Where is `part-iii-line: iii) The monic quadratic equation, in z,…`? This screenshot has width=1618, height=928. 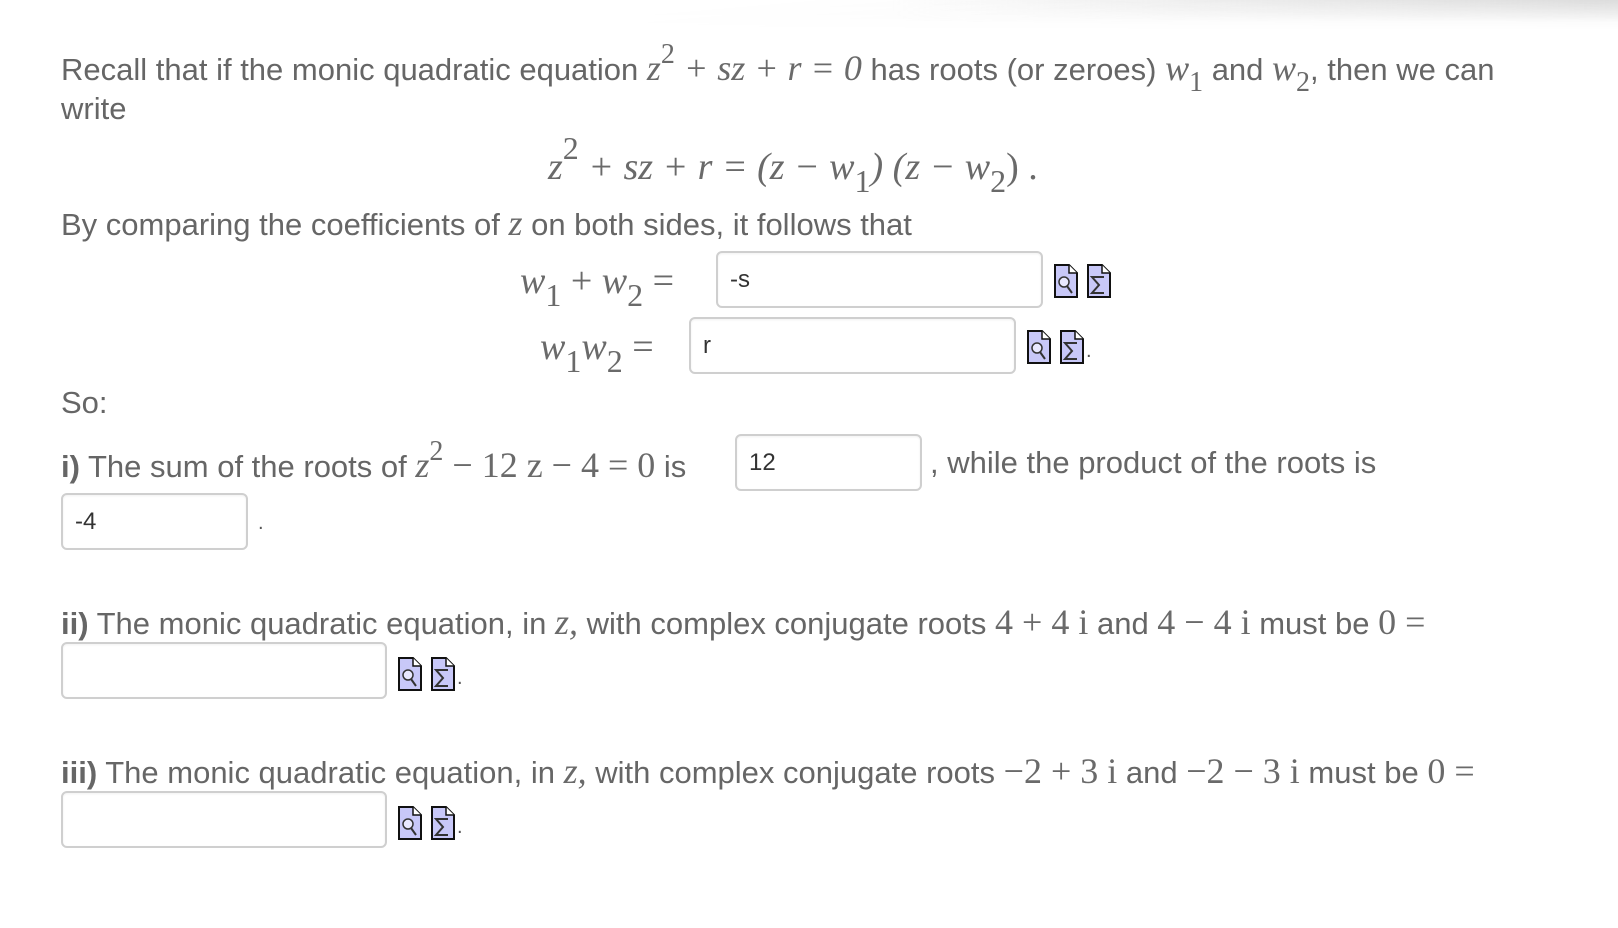 part-iii-line: iii) The monic quadratic equation, in z,… is located at coordinates (768, 771).